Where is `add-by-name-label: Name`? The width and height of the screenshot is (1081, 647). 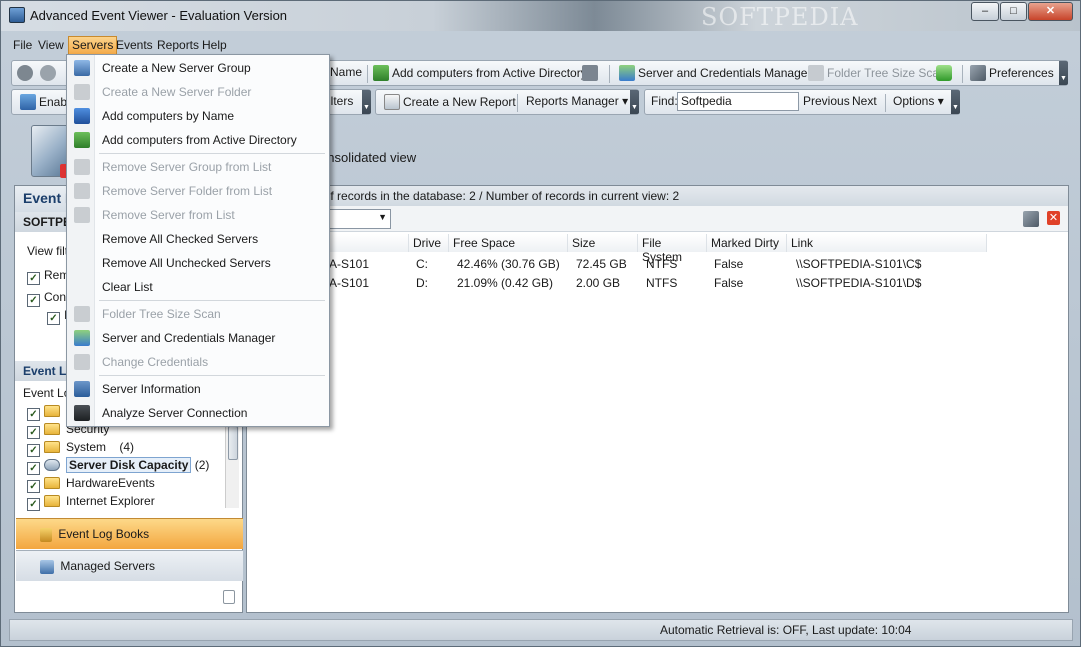 add-by-name-label: Name is located at coordinates (346, 72).